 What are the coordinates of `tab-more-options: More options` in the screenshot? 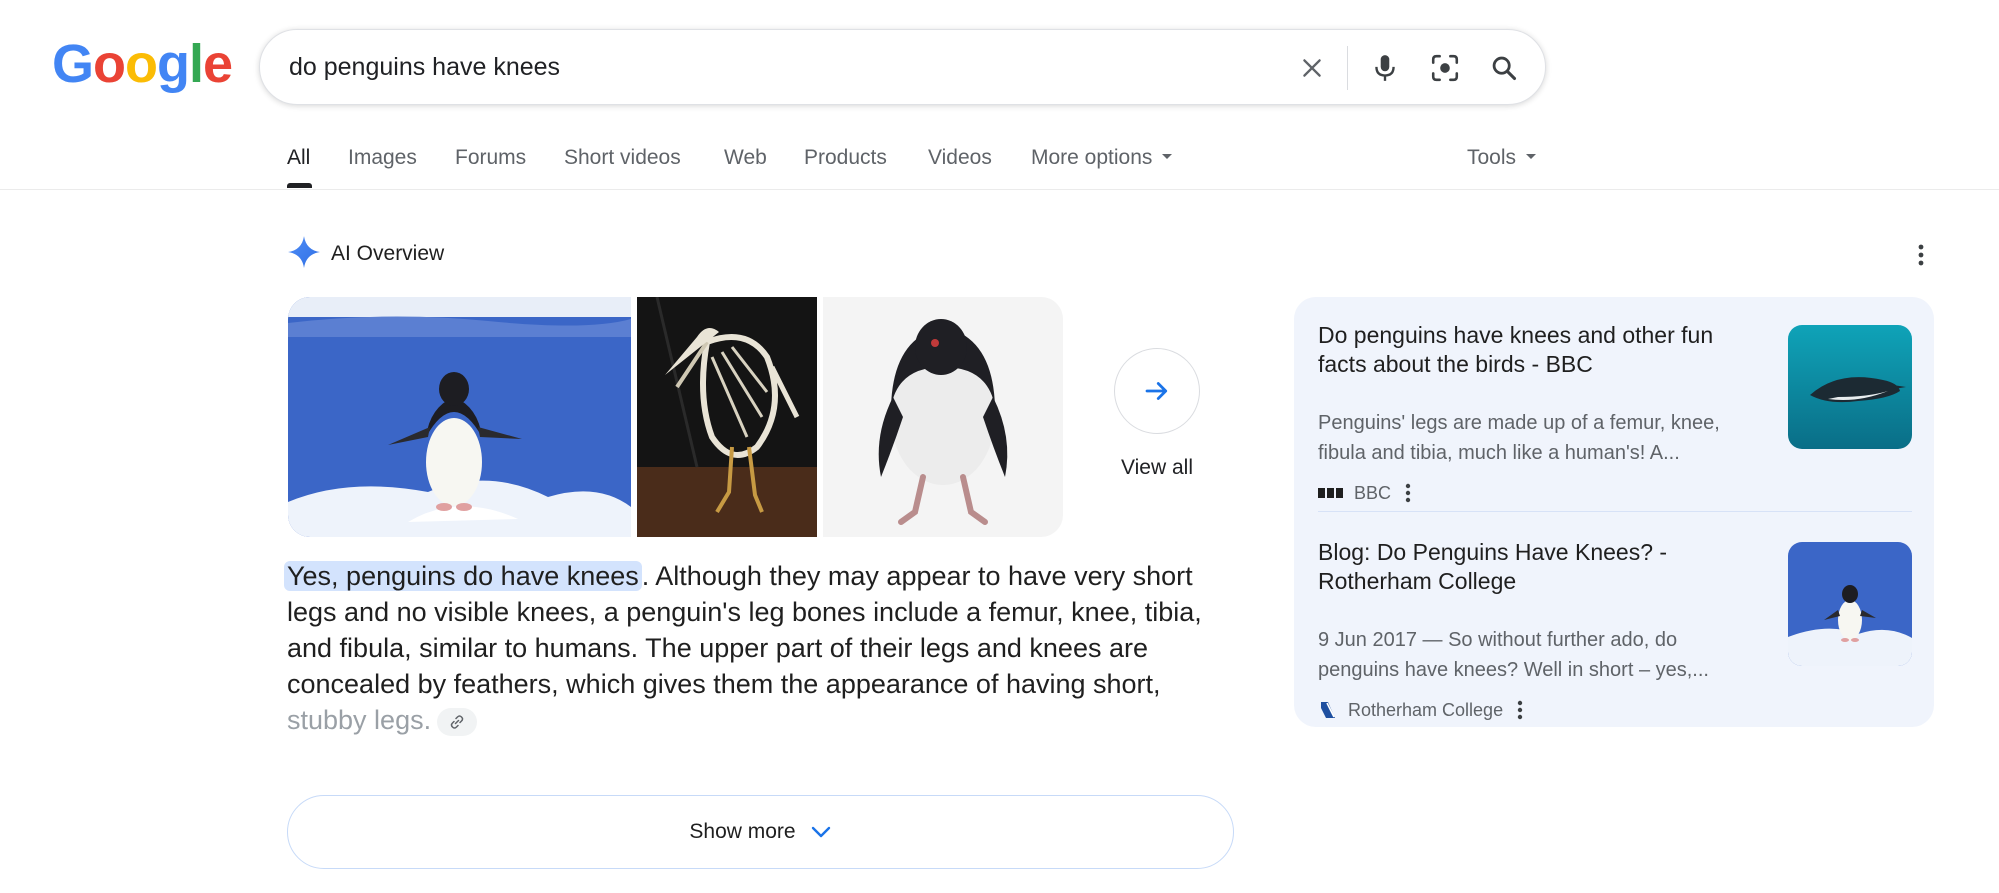 It's located at (1102, 158).